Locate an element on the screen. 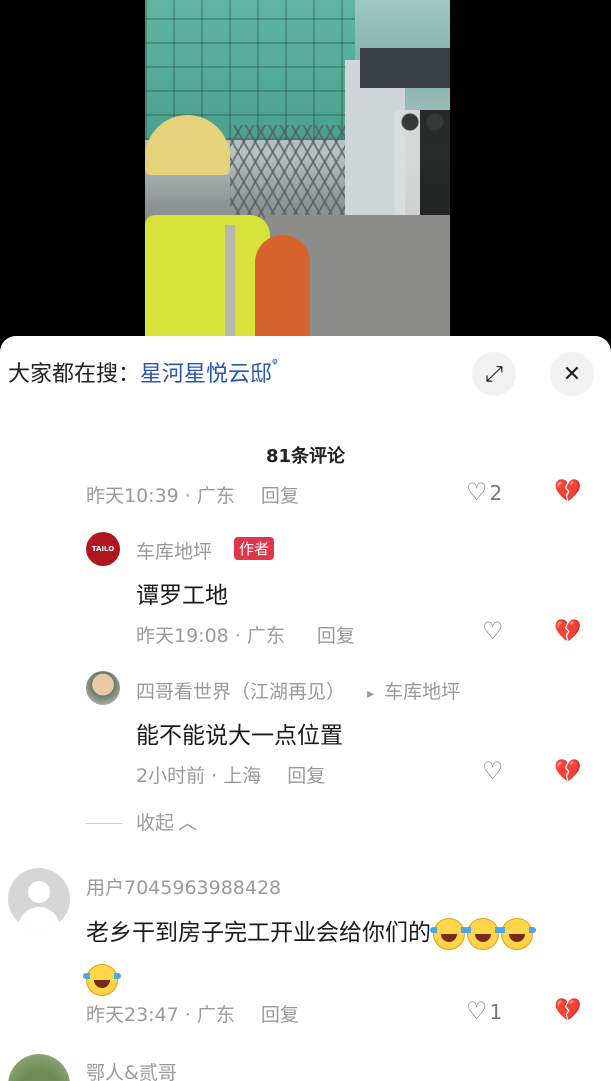  worker-figure is located at coordinates (230, 227).